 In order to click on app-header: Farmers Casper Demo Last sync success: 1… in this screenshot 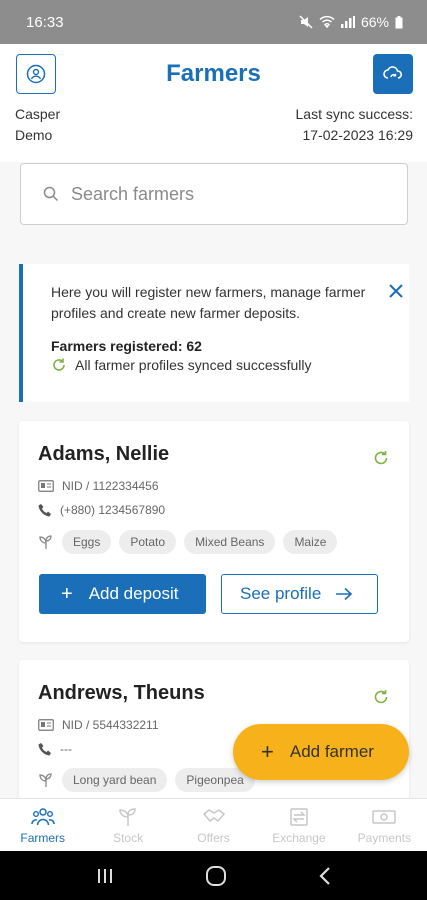, I will do `click(213, 103)`.